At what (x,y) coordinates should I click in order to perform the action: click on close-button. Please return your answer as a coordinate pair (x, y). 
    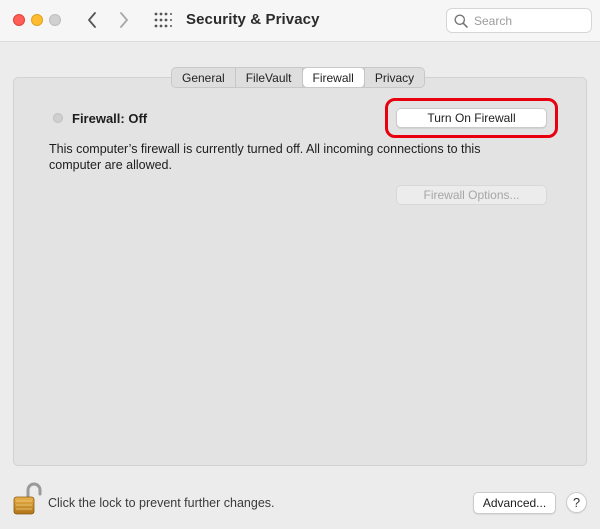
    Looking at the image, I should click on (19, 20).